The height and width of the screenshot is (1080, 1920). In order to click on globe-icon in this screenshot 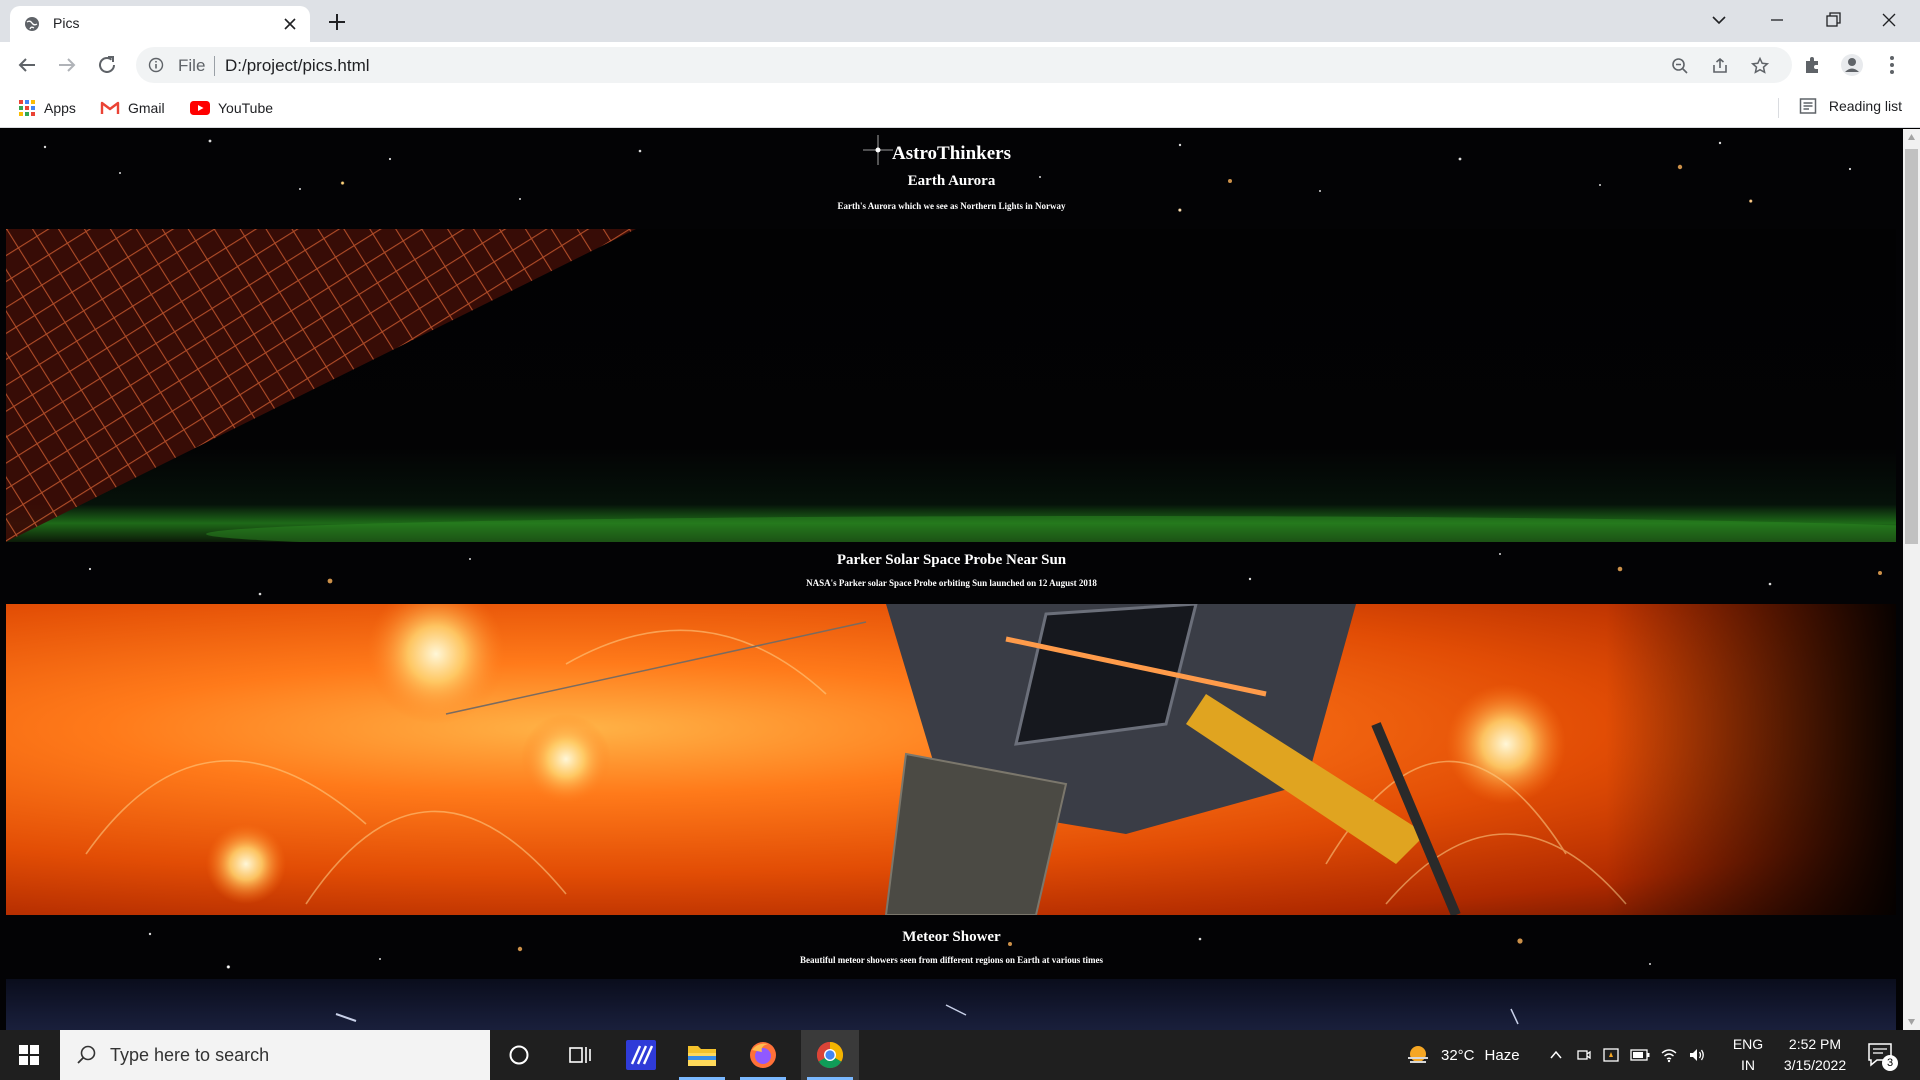, I will do `click(32, 24)`.